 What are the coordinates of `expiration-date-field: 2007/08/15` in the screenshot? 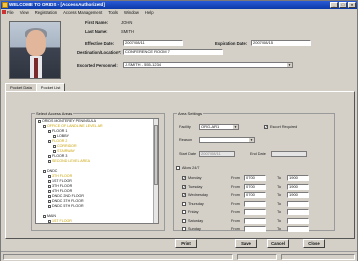 It's located at (281, 43).